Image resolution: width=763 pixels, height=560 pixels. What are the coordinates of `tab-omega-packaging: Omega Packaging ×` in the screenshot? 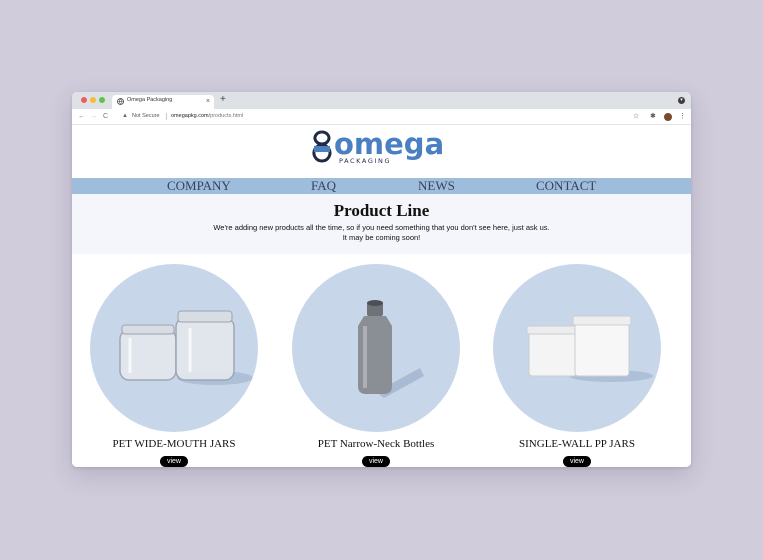 It's located at (163, 102).